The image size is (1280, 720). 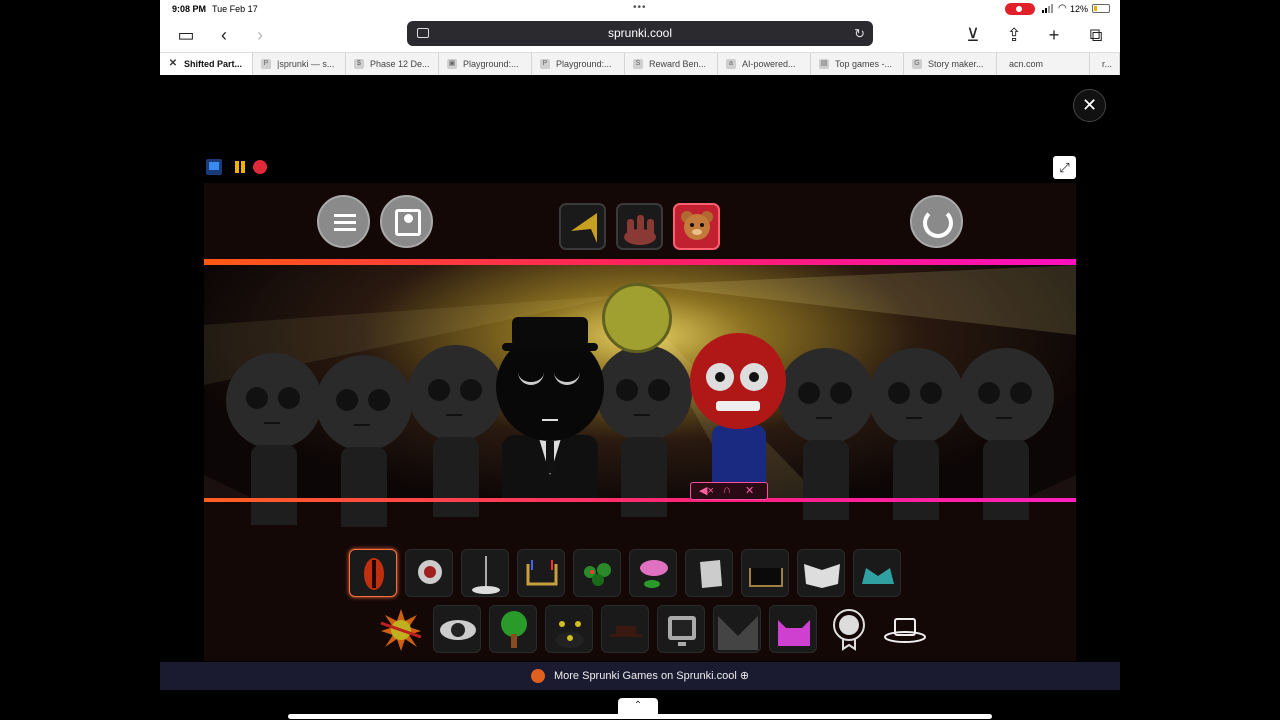 What do you see at coordinates (859, 33) in the screenshot?
I see `reload-icon: ↻` at bounding box center [859, 33].